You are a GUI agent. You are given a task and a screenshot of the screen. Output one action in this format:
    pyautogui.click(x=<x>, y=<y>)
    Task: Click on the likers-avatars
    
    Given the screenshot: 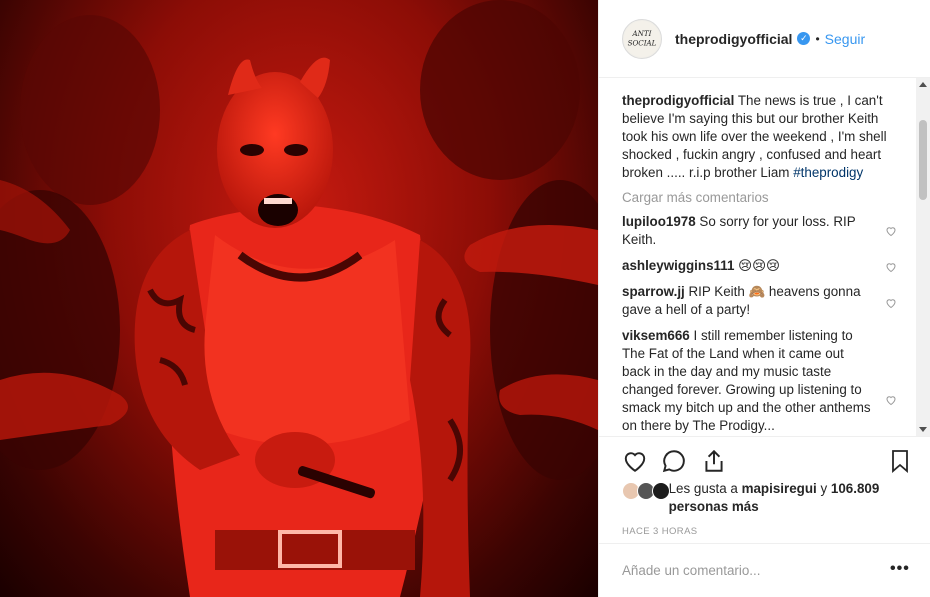 What is the action you would take?
    pyautogui.click(x=646, y=491)
    